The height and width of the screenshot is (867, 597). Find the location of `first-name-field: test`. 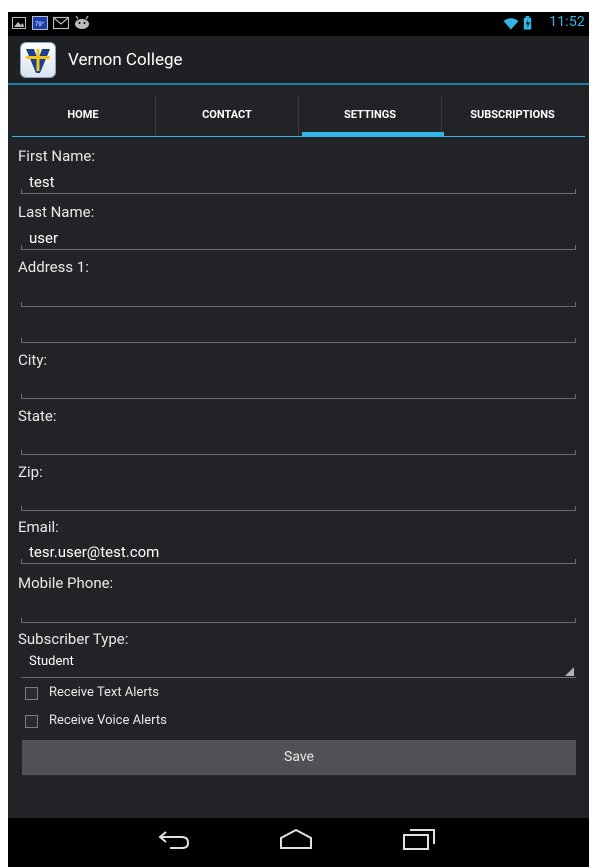

first-name-field: test is located at coordinates (298, 183).